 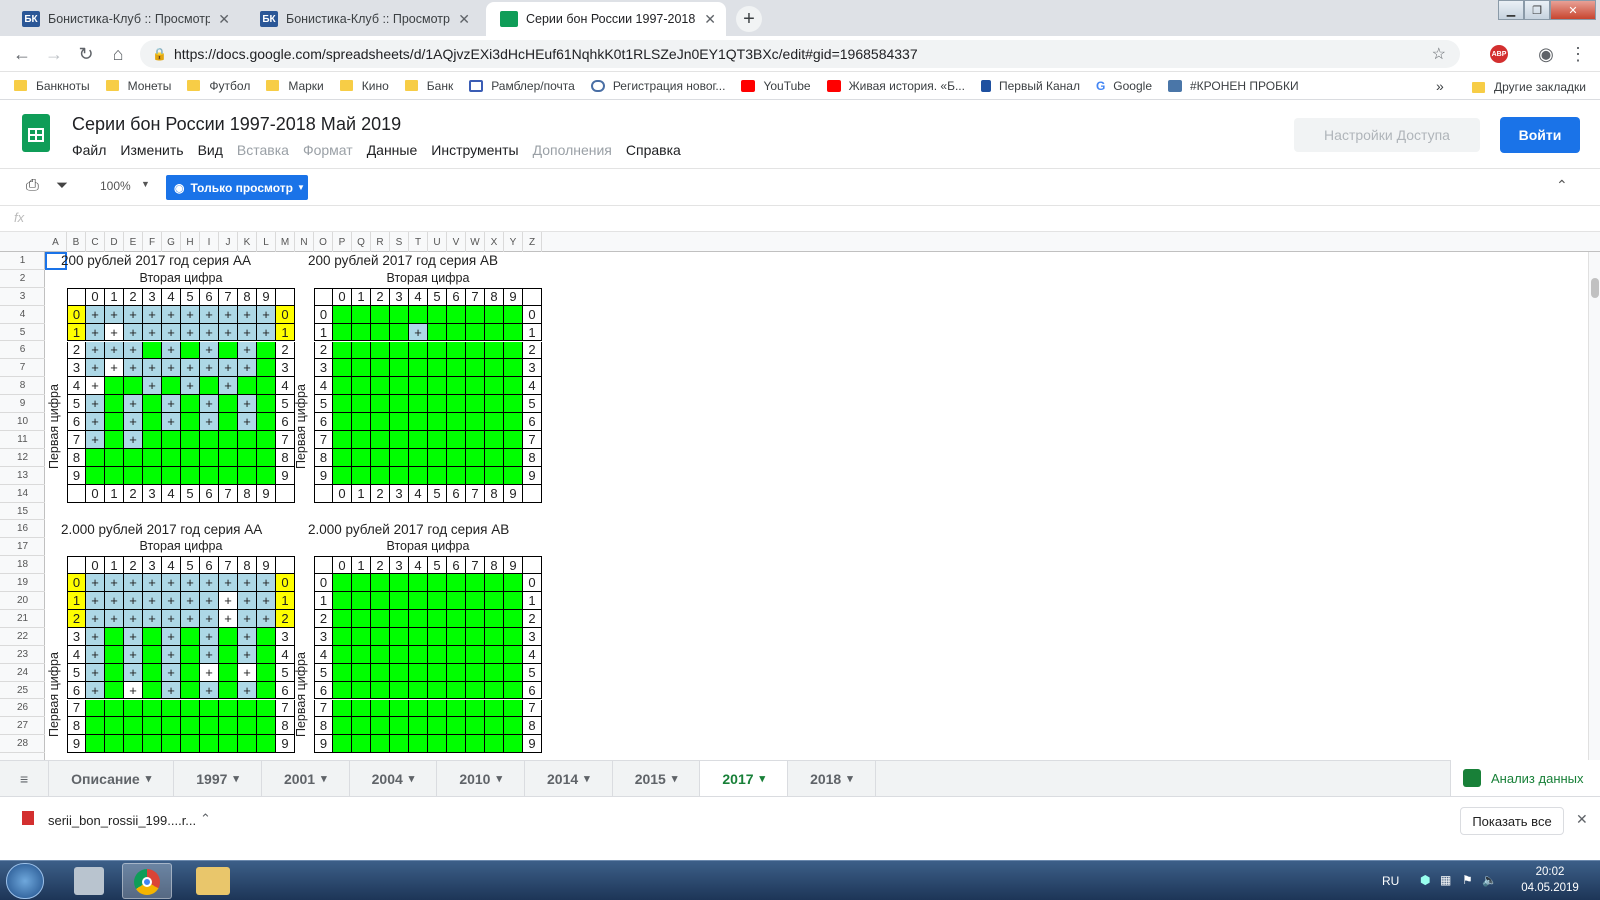 I want to click on sheet-tab: 2017 ▾, so click(x=744, y=778).